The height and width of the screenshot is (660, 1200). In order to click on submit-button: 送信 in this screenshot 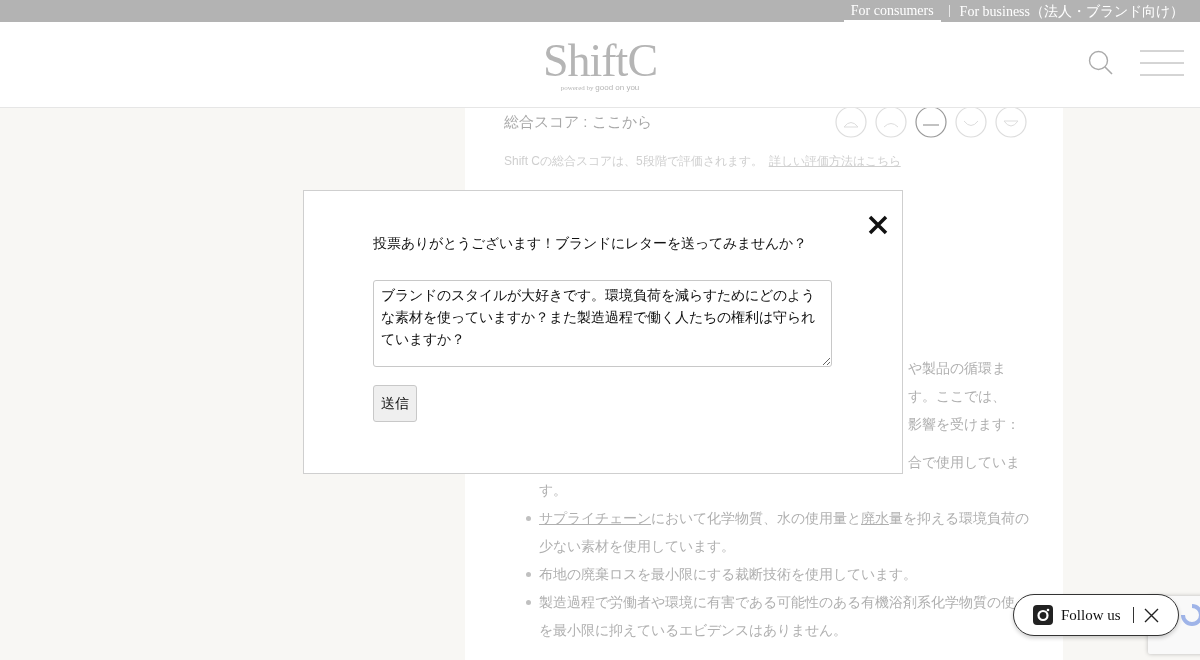, I will do `click(395, 403)`.